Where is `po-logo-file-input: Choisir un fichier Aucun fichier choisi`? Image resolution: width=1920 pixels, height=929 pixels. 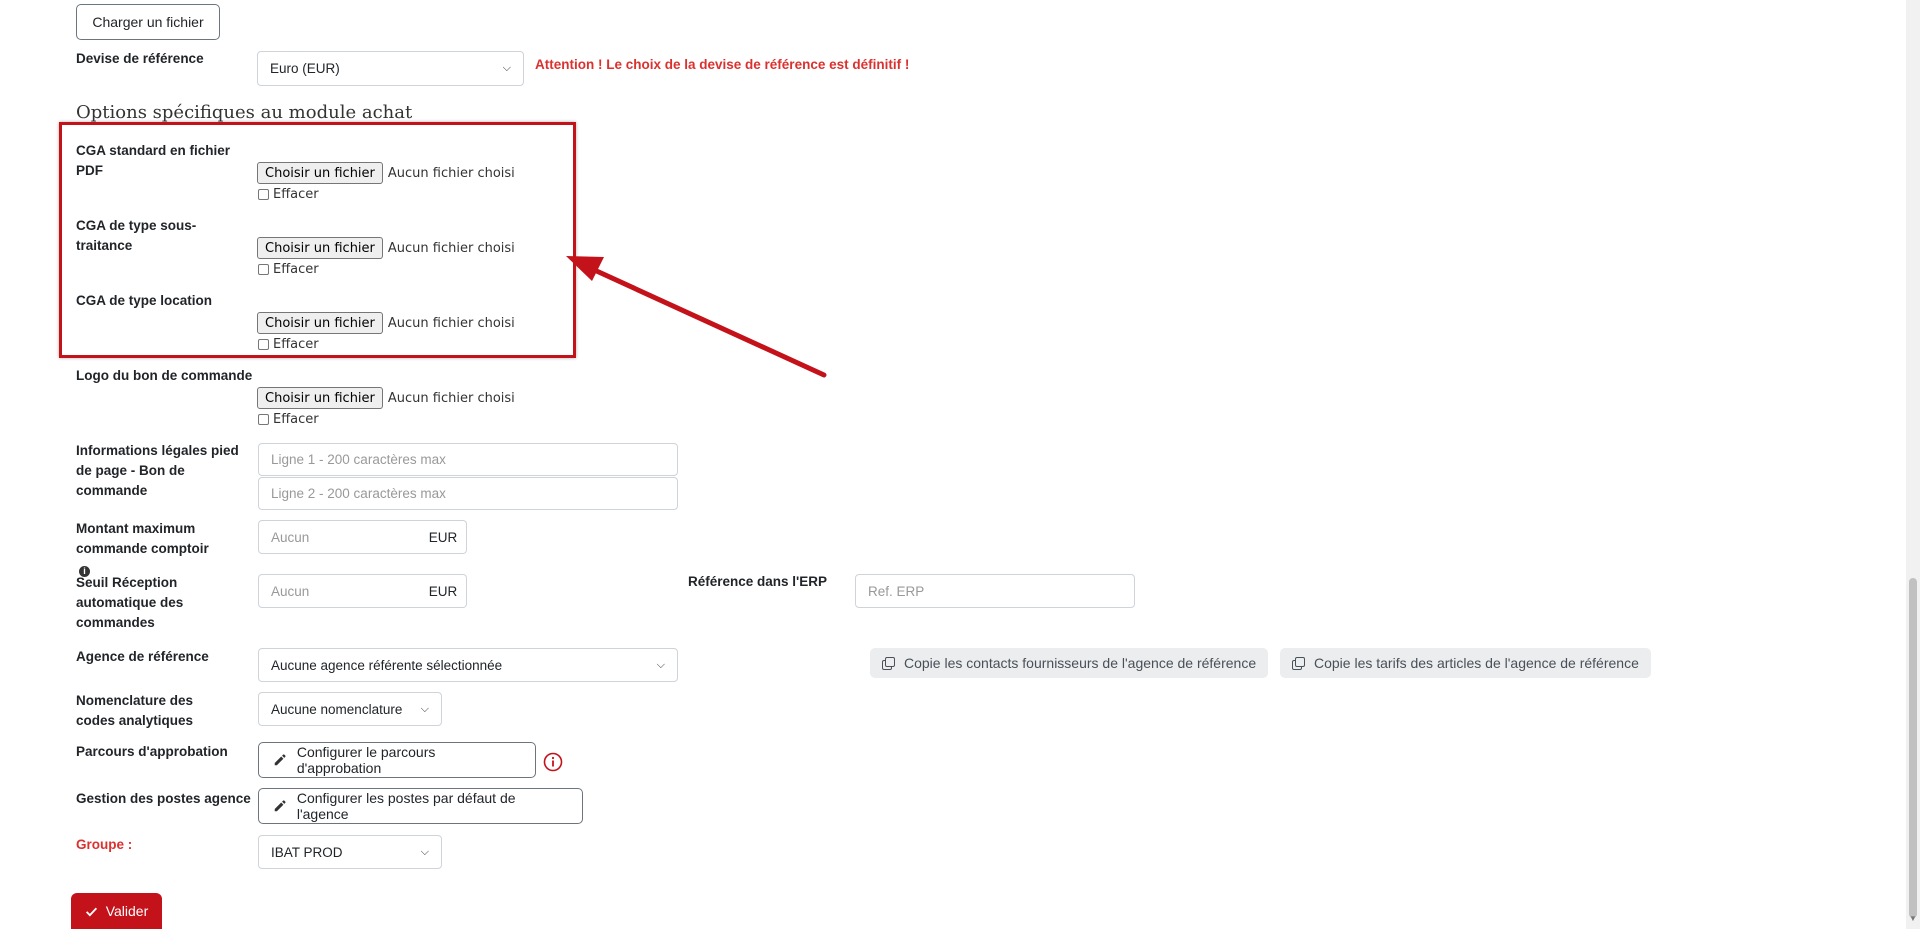 po-logo-file-input: Choisir un fichier Aucun fichier choisi is located at coordinates (386, 398).